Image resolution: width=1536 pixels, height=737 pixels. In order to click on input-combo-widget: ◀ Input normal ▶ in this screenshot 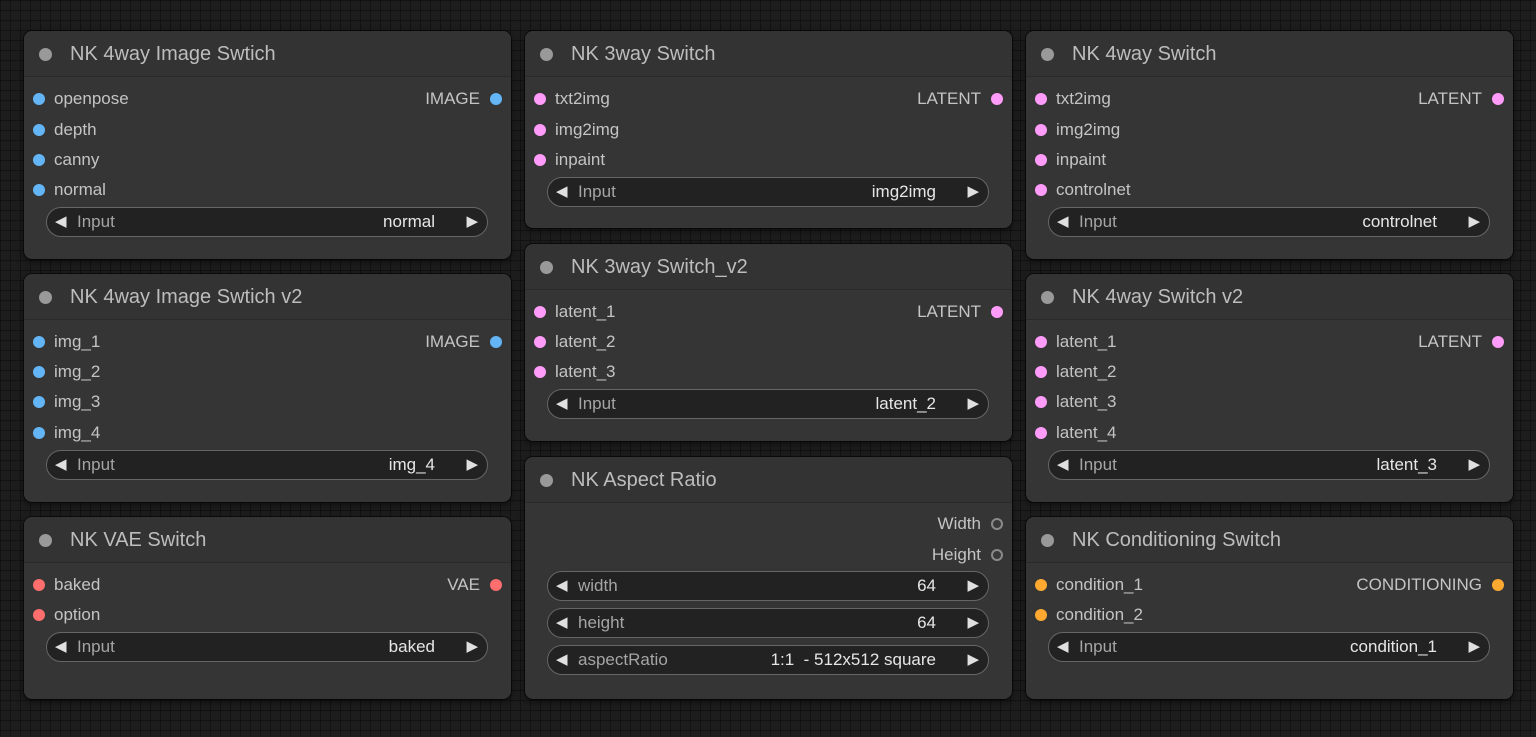, I will do `click(267, 222)`.